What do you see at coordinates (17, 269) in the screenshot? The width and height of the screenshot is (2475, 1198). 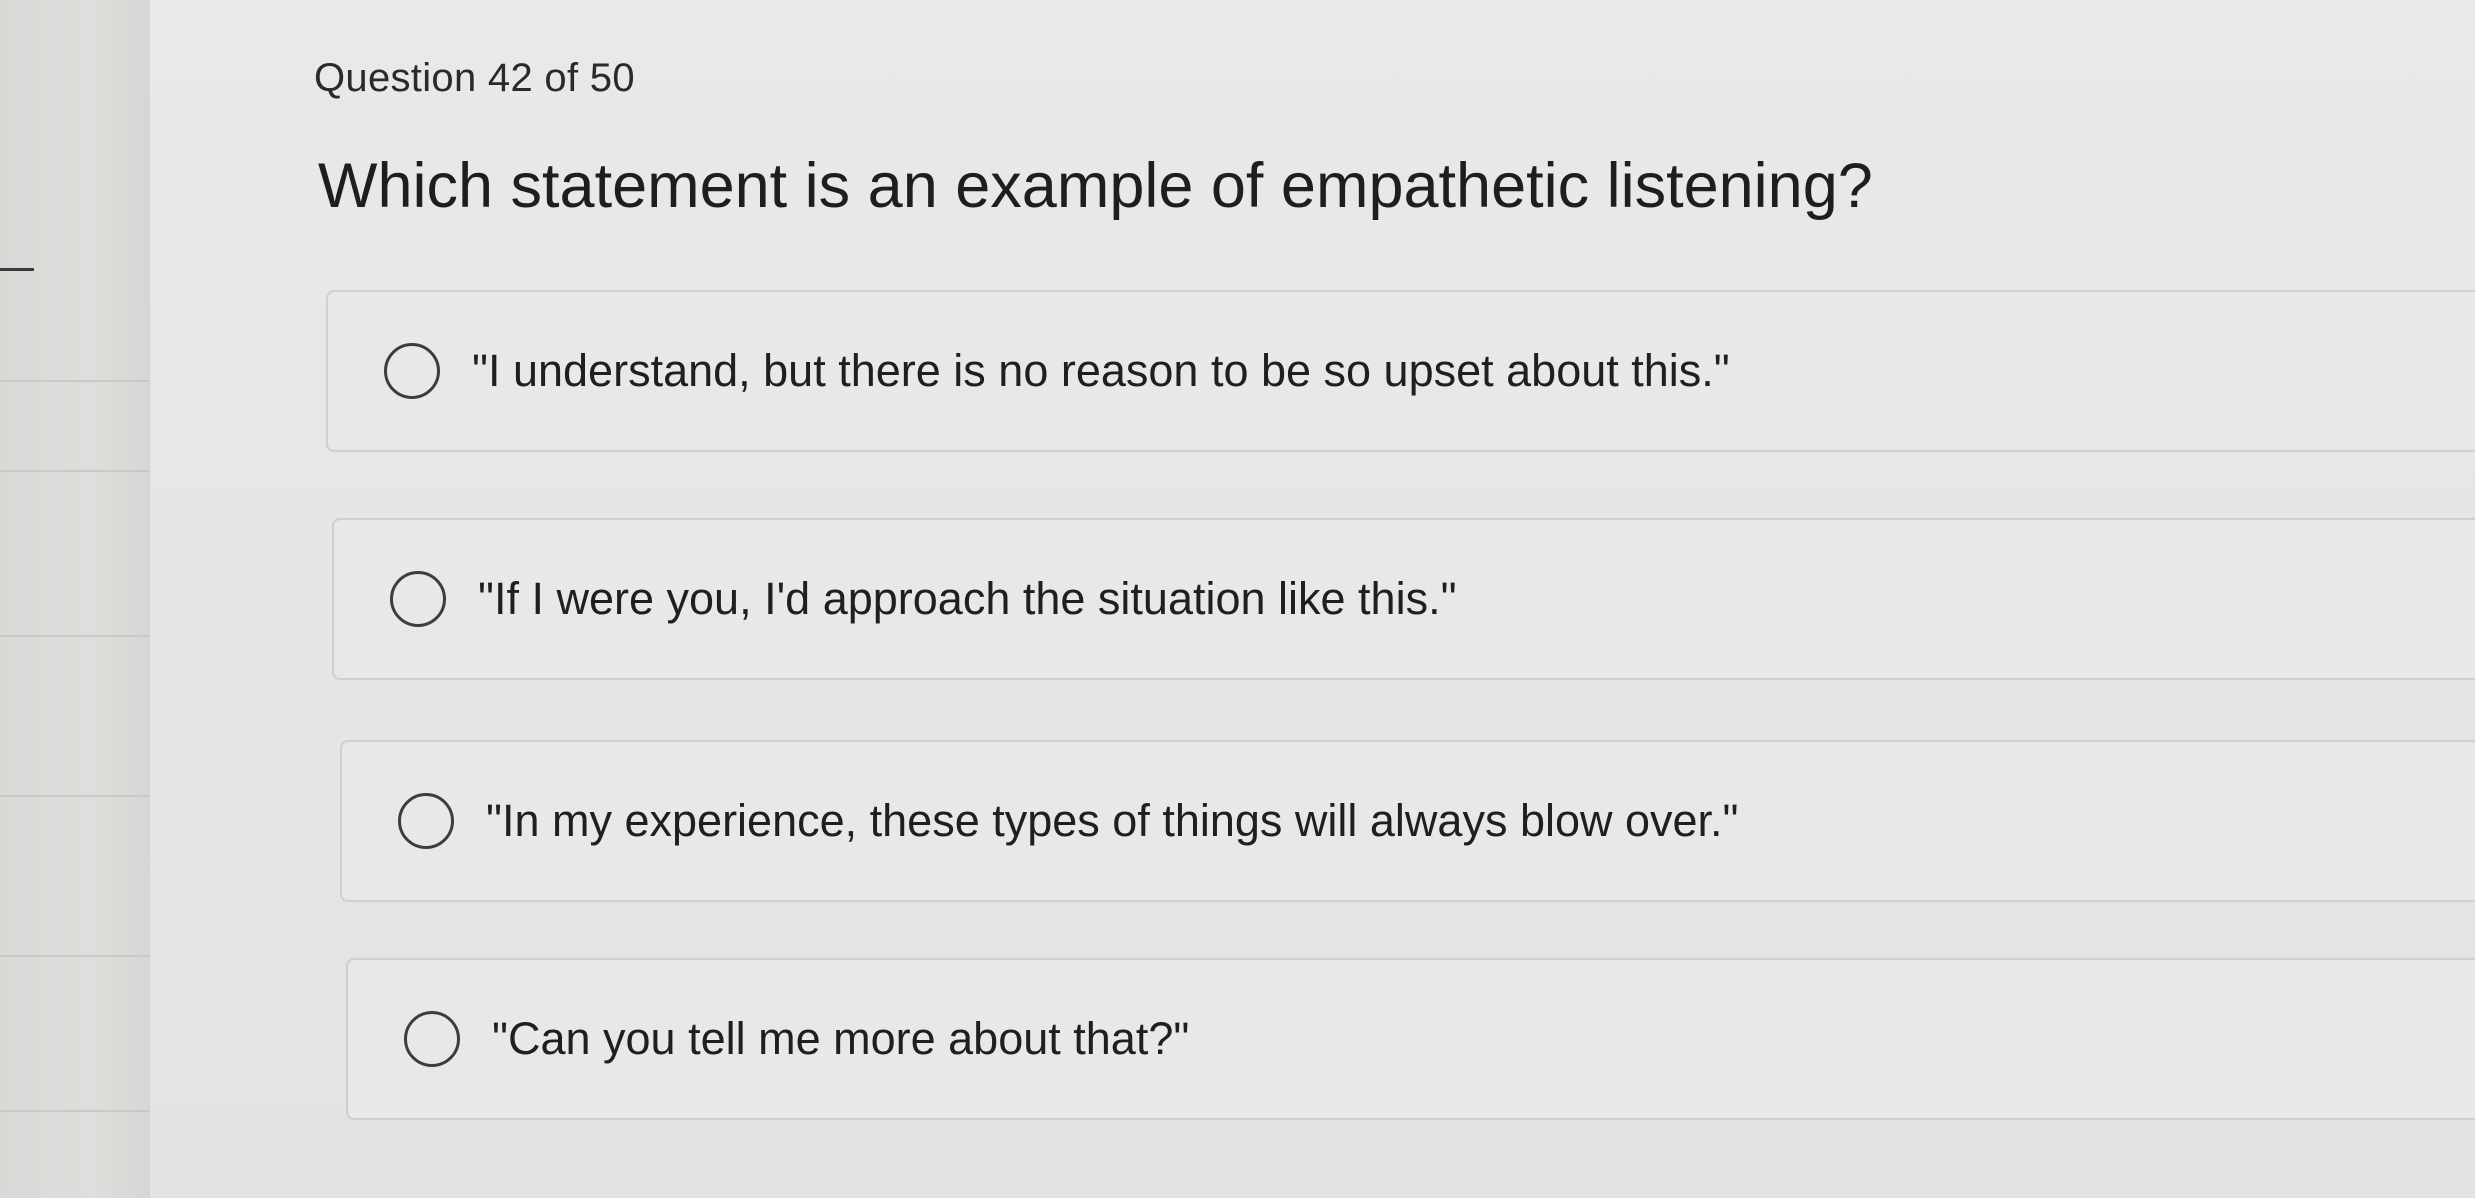 I see `panel-edge-marker` at bounding box center [17, 269].